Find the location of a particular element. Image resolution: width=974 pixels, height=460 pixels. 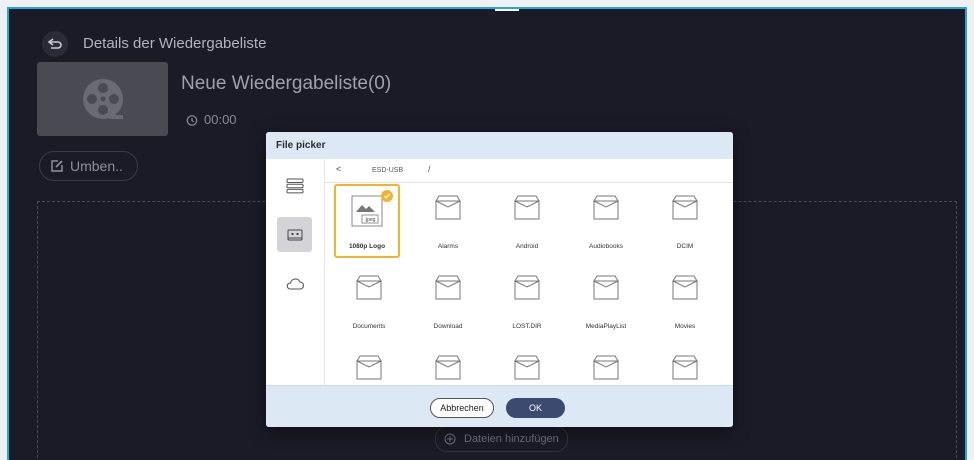

file-type-badge: .jpeg is located at coordinates (370, 220).